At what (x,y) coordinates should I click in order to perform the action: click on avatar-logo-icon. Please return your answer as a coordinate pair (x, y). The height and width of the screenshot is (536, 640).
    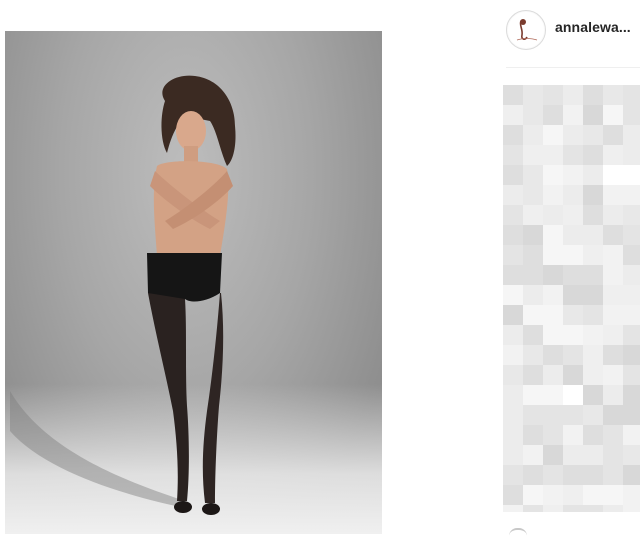
    Looking at the image, I should click on (526, 30).